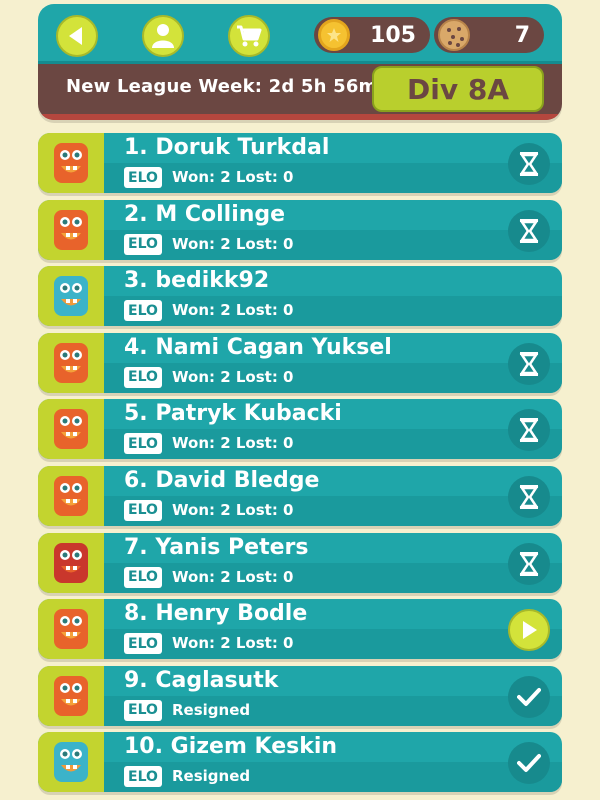 This screenshot has width=600, height=800. Describe the element at coordinates (197, 281) in the screenshot. I see `player-name: 3. bedikk92` at that location.